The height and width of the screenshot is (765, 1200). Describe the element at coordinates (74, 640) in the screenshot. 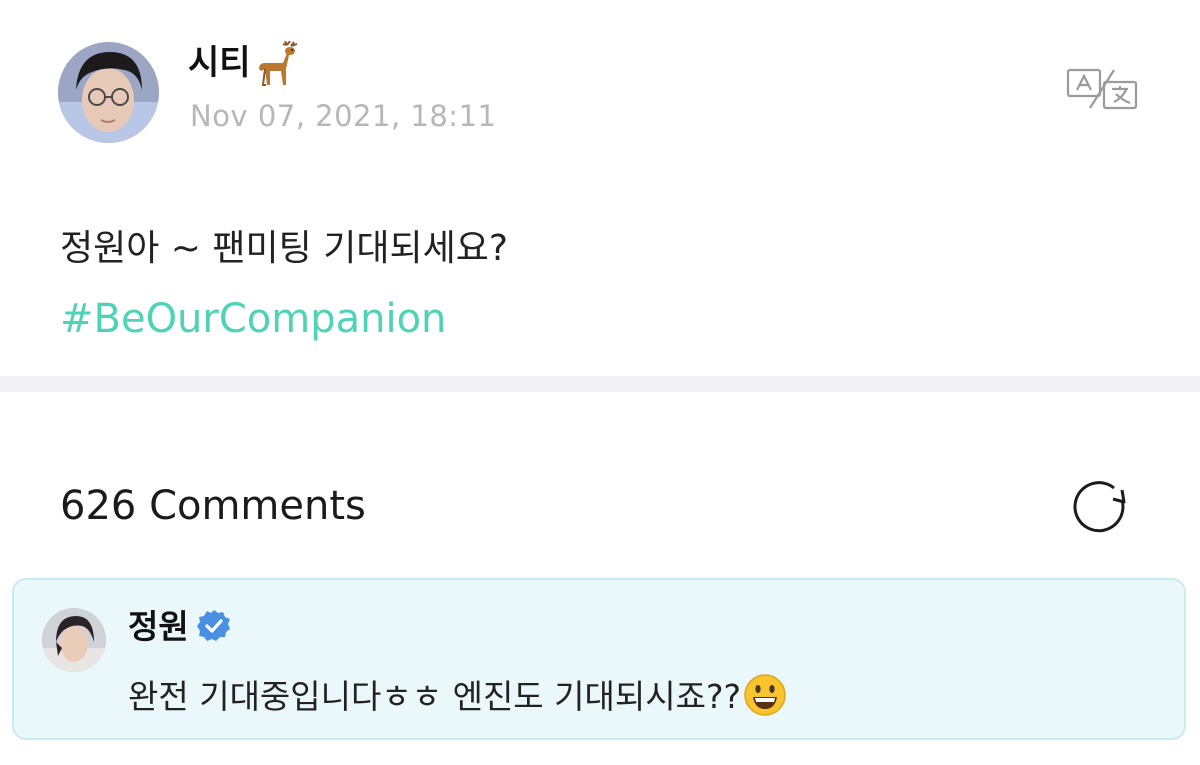

I see `comment-author-avatar` at that location.